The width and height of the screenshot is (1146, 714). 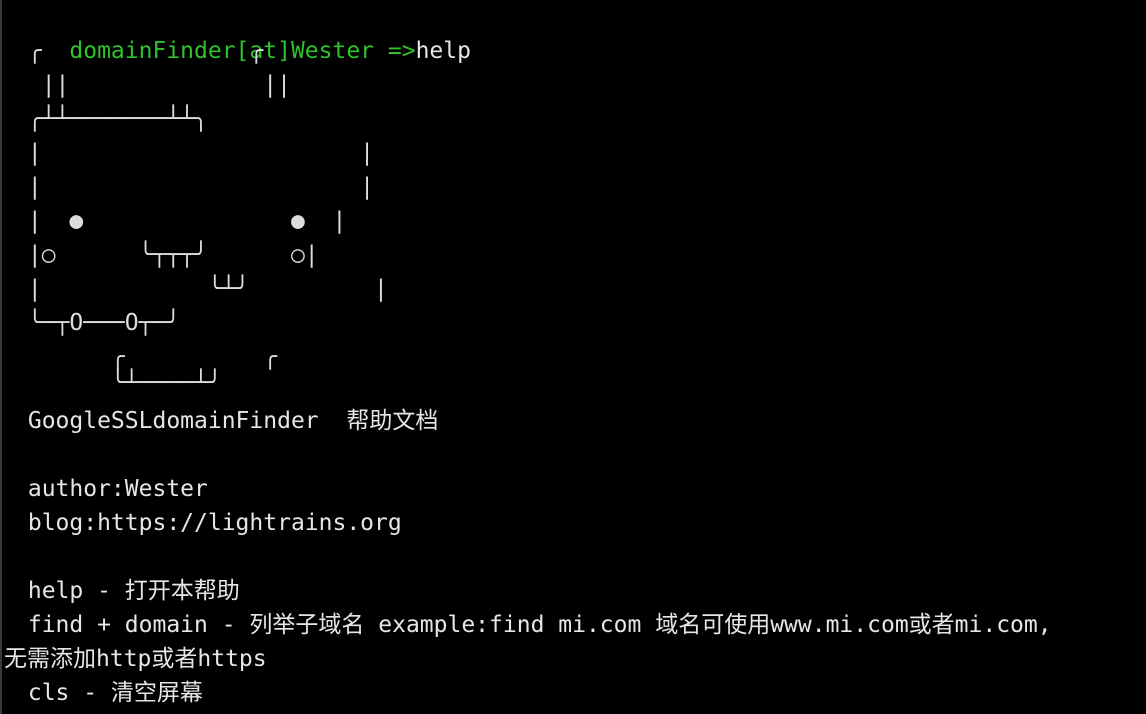 I want to click on command-text: help, so click(x=443, y=51).